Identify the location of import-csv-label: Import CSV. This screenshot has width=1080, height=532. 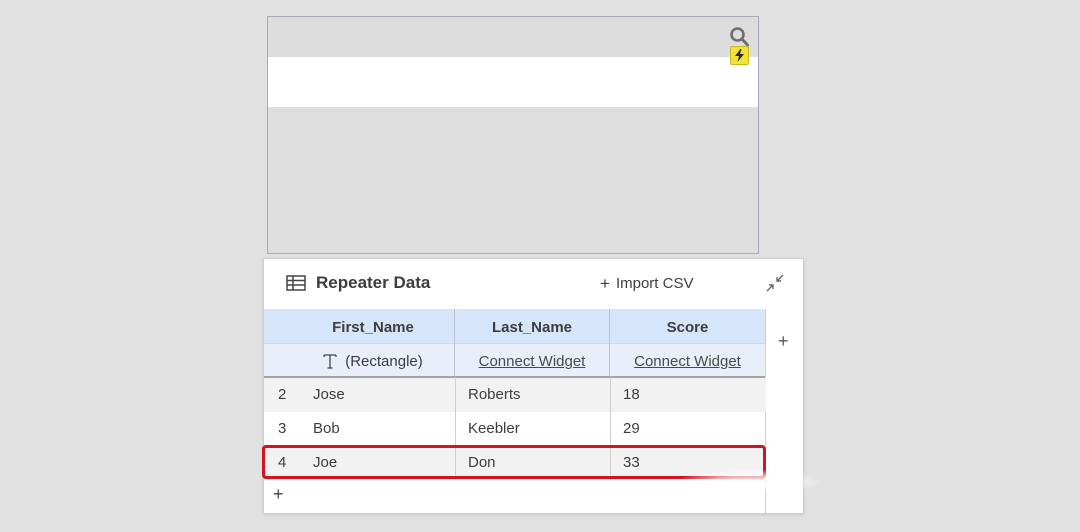
(654, 283).